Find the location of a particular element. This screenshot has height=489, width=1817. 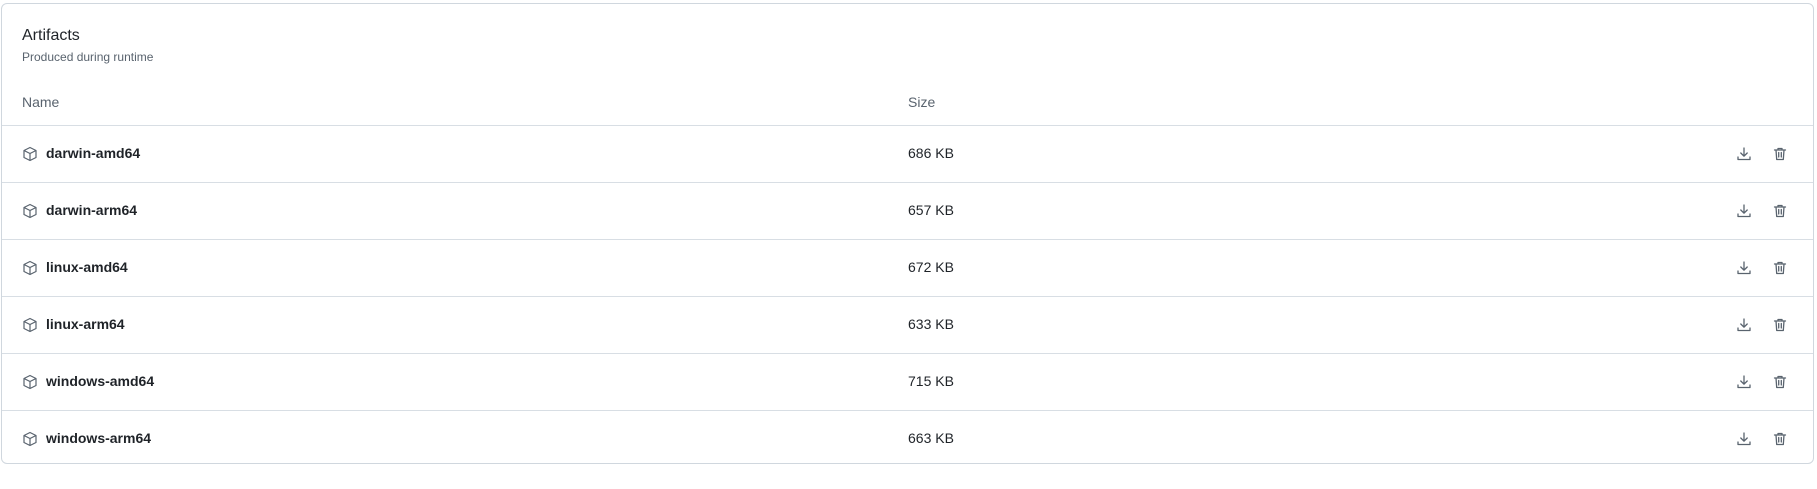

artifact-name-link: linux-arm64 is located at coordinates (85, 324).